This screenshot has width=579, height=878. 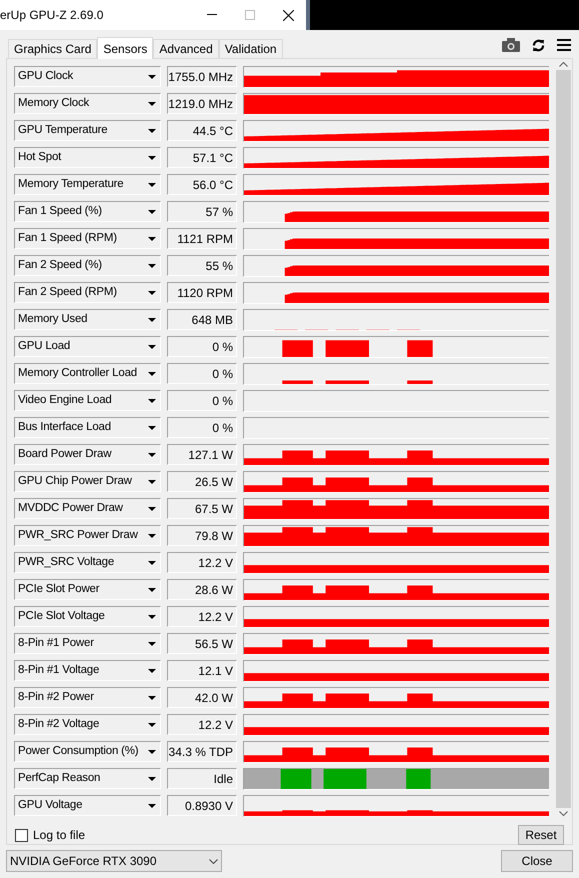 What do you see at coordinates (202, 751) in the screenshot?
I see `sensor-value: 34.3 % TDP` at bounding box center [202, 751].